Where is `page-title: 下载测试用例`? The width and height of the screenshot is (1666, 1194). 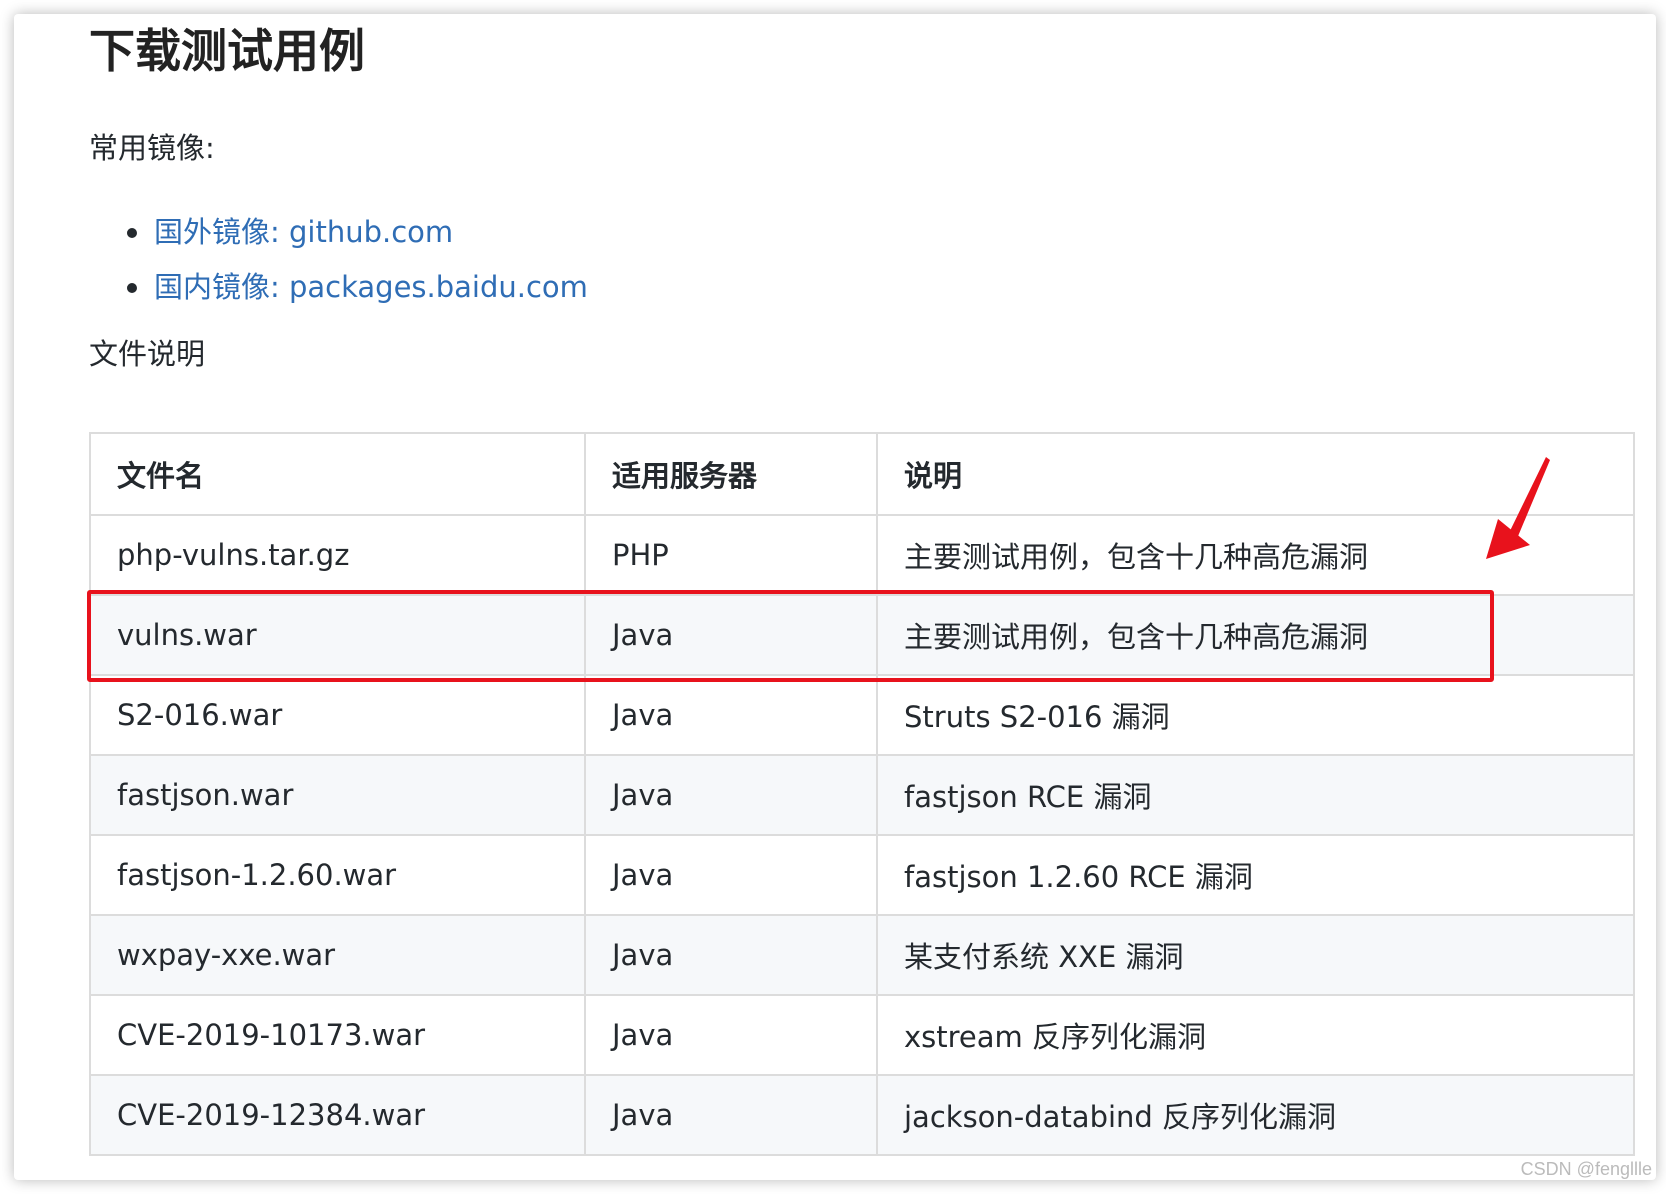
page-title: 下载测试用例 is located at coordinates (227, 51).